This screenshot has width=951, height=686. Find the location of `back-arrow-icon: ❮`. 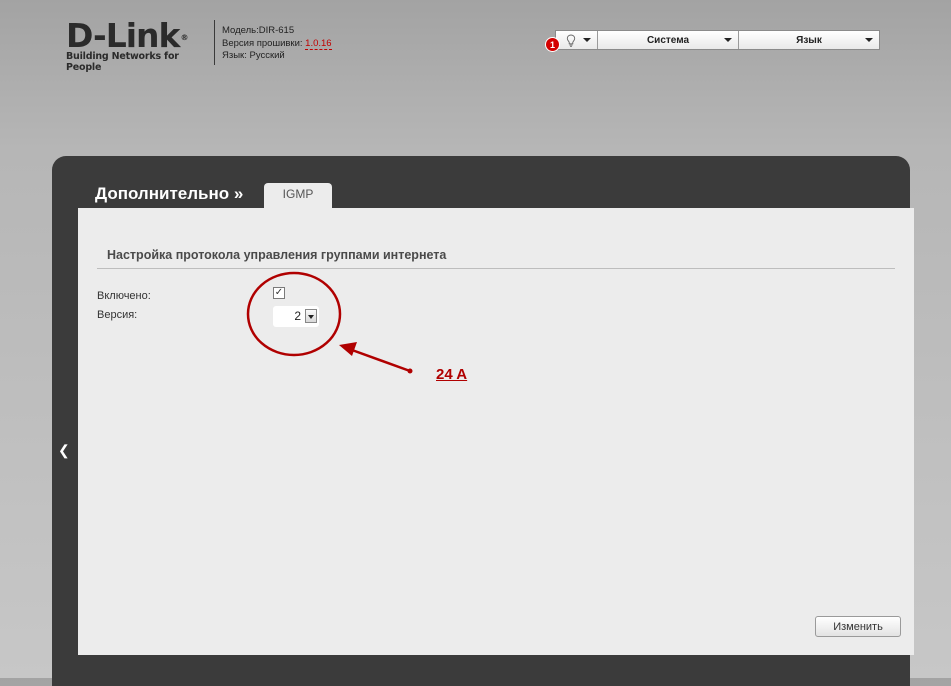

back-arrow-icon: ❮ is located at coordinates (64, 450).